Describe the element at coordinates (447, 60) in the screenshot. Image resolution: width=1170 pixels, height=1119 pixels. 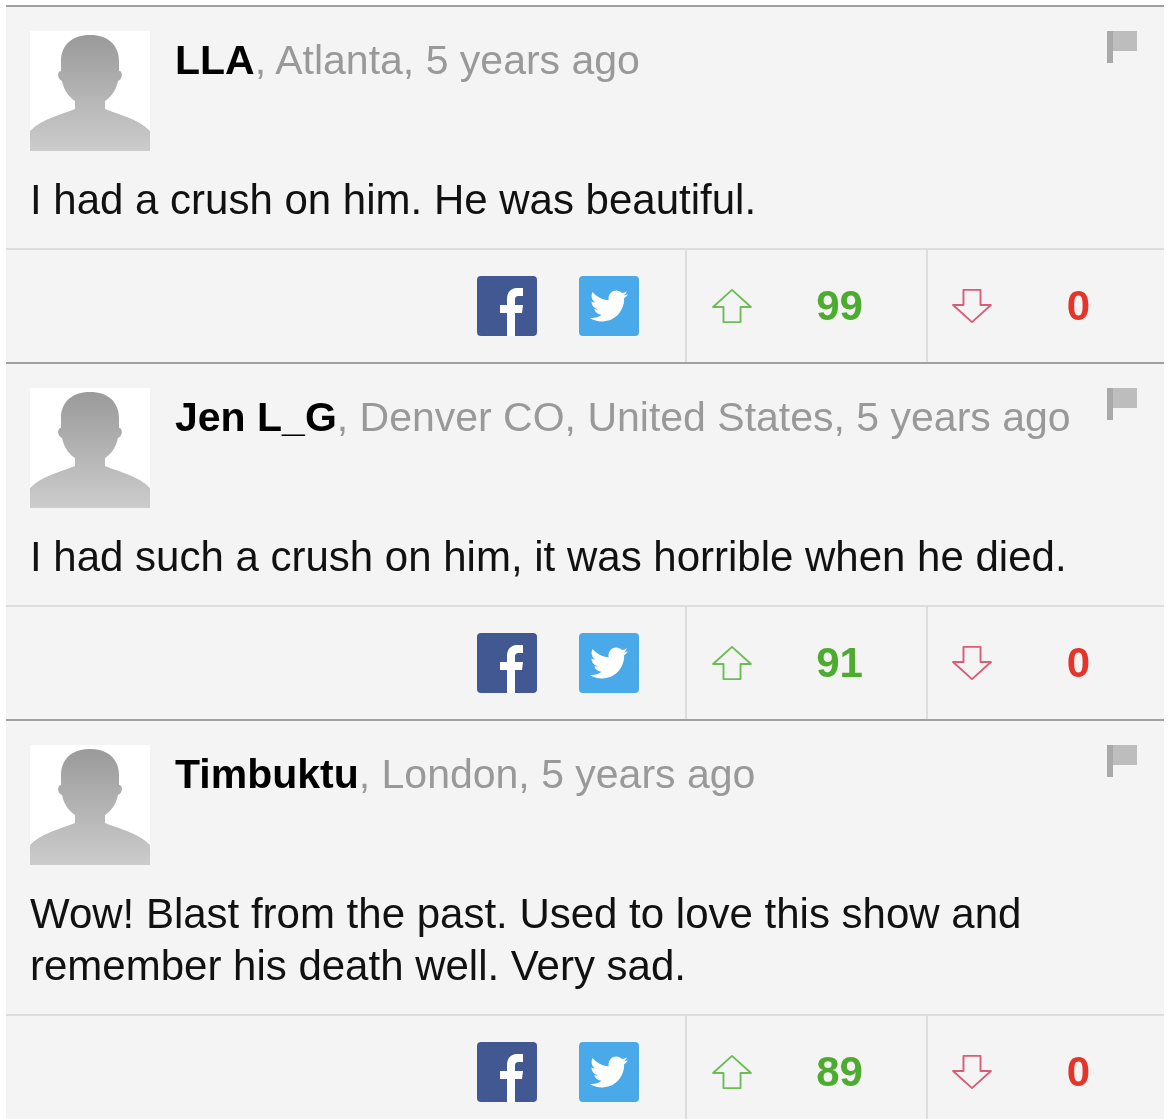
I see `comment-meta: , Atlanta, 5 years ago` at that location.